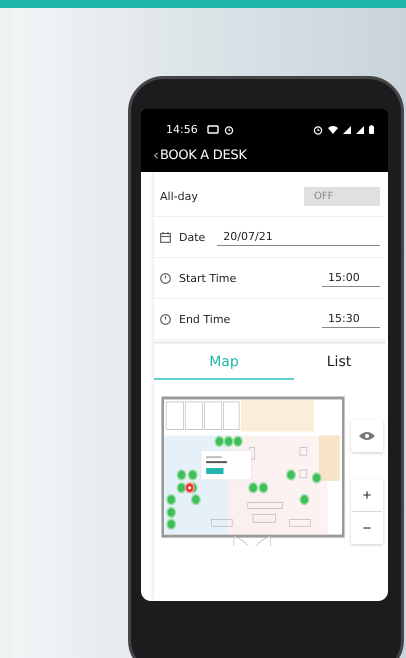 The height and width of the screenshot is (658, 406). Describe the element at coordinates (367, 528) in the screenshot. I see `zoom-out-button: −` at that location.